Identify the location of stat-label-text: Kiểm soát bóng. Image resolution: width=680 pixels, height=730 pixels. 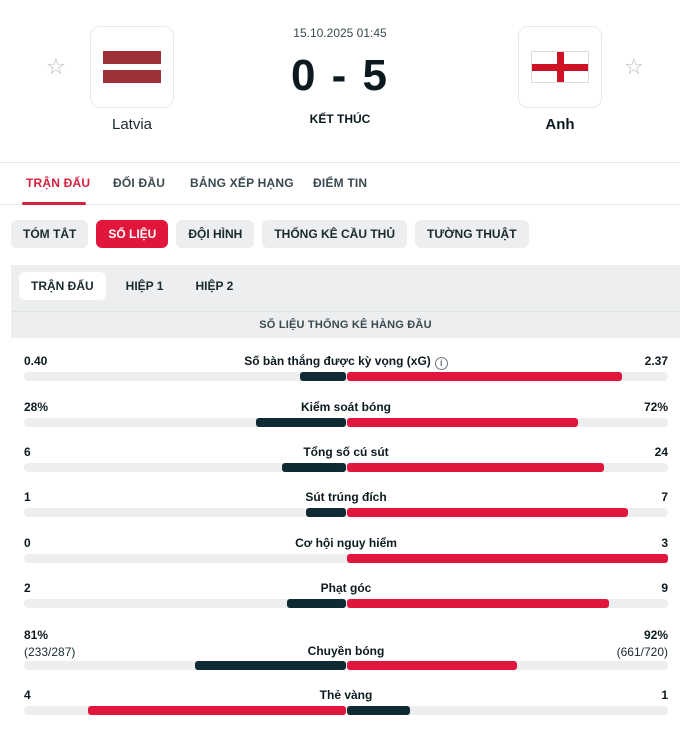
(345, 407).